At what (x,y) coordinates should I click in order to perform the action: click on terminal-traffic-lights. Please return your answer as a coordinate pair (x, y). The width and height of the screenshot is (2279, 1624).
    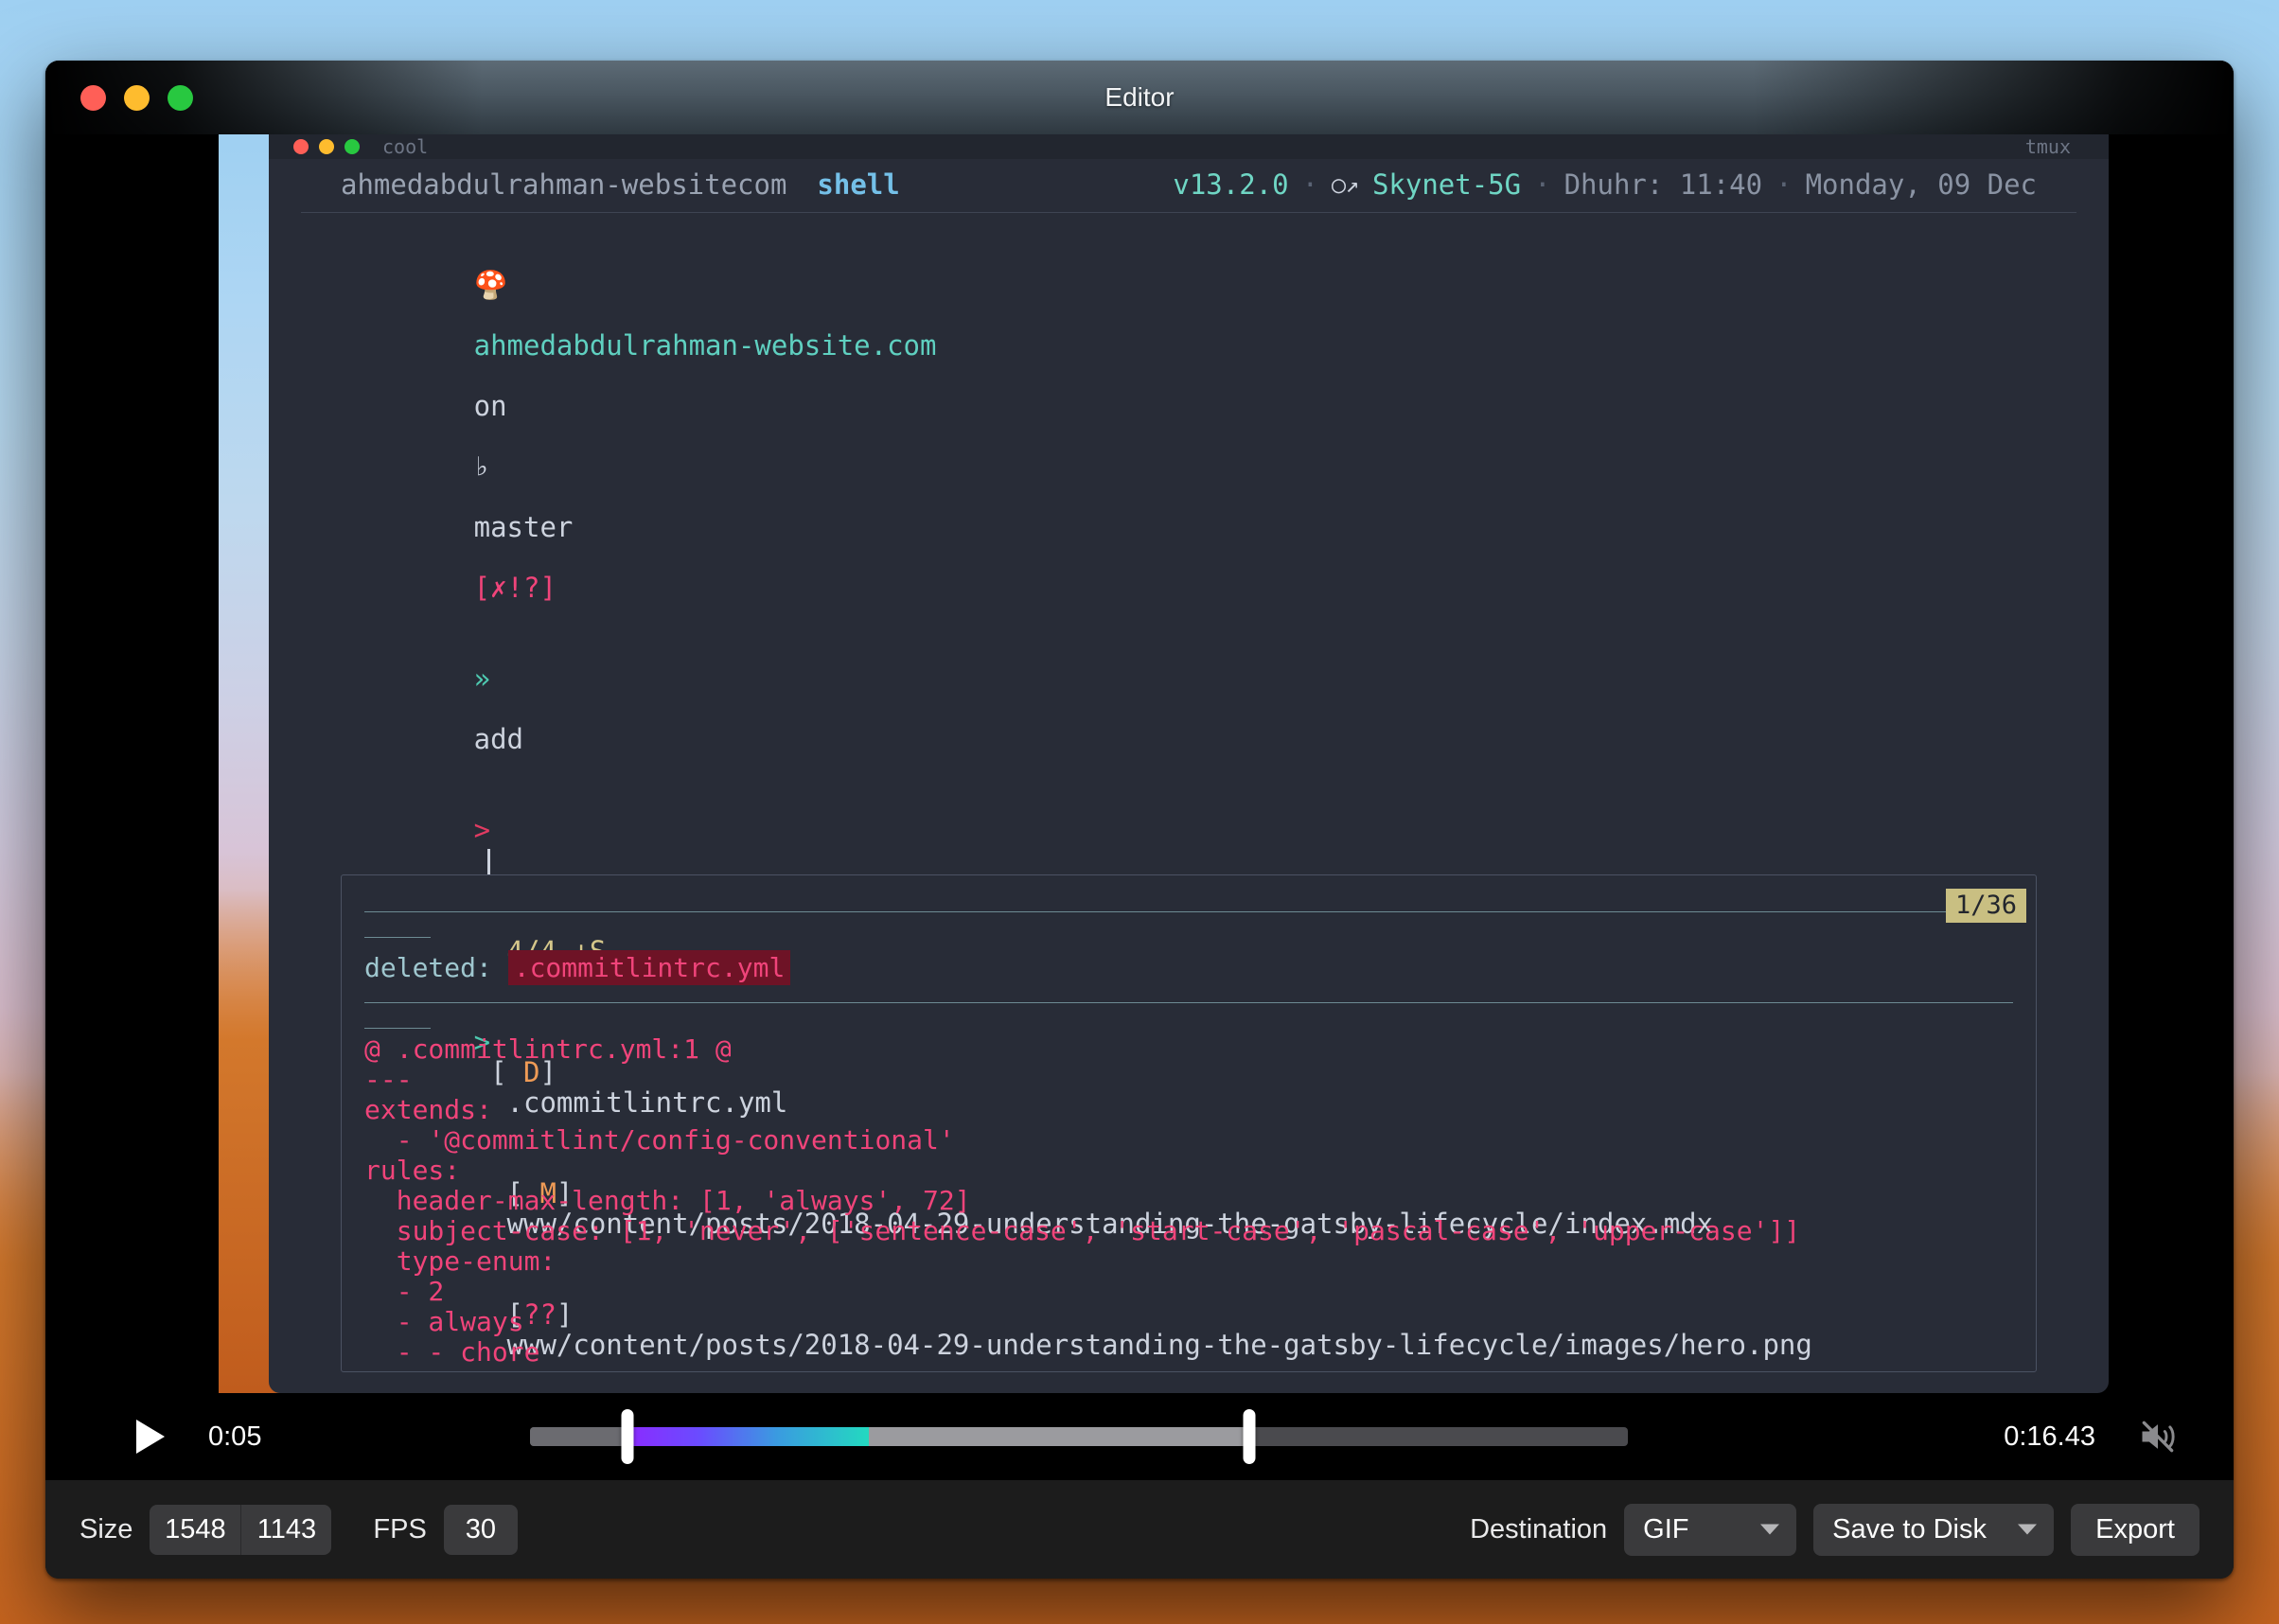
    Looking at the image, I should click on (326, 147).